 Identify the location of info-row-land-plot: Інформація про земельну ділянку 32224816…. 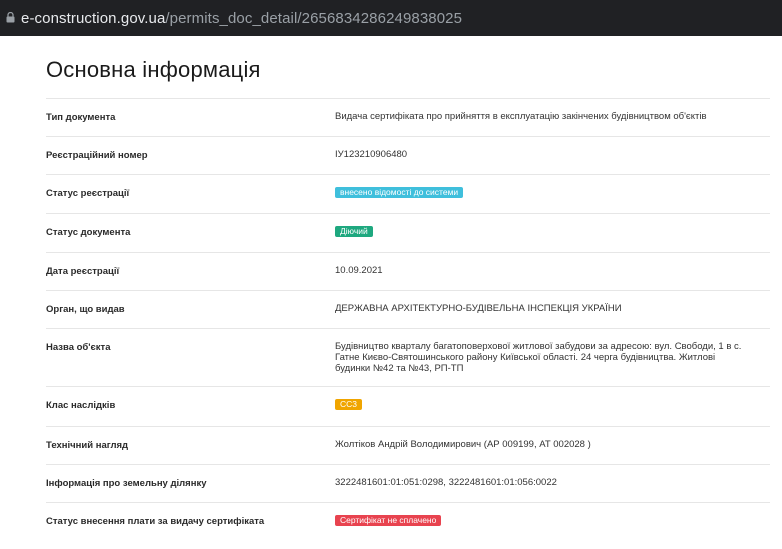
(408, 483).